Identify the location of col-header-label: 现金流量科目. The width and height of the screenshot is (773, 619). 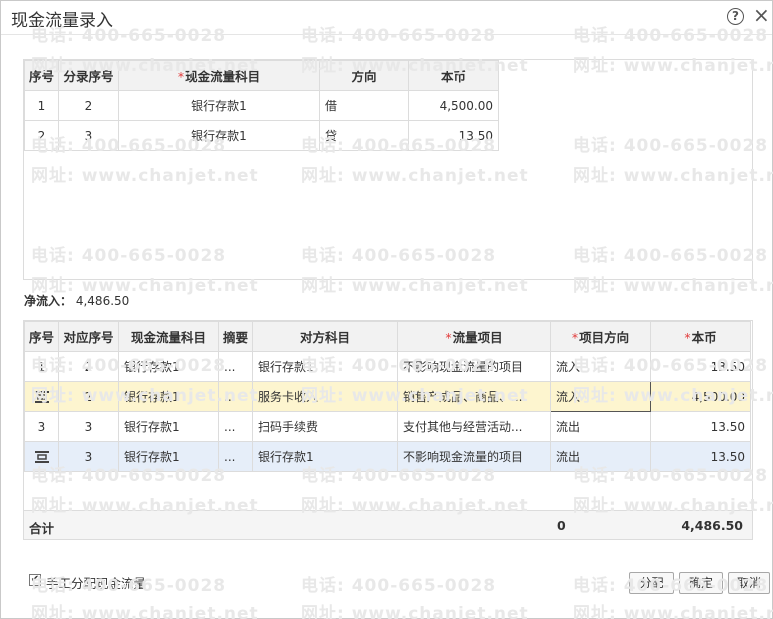
(223, 76).